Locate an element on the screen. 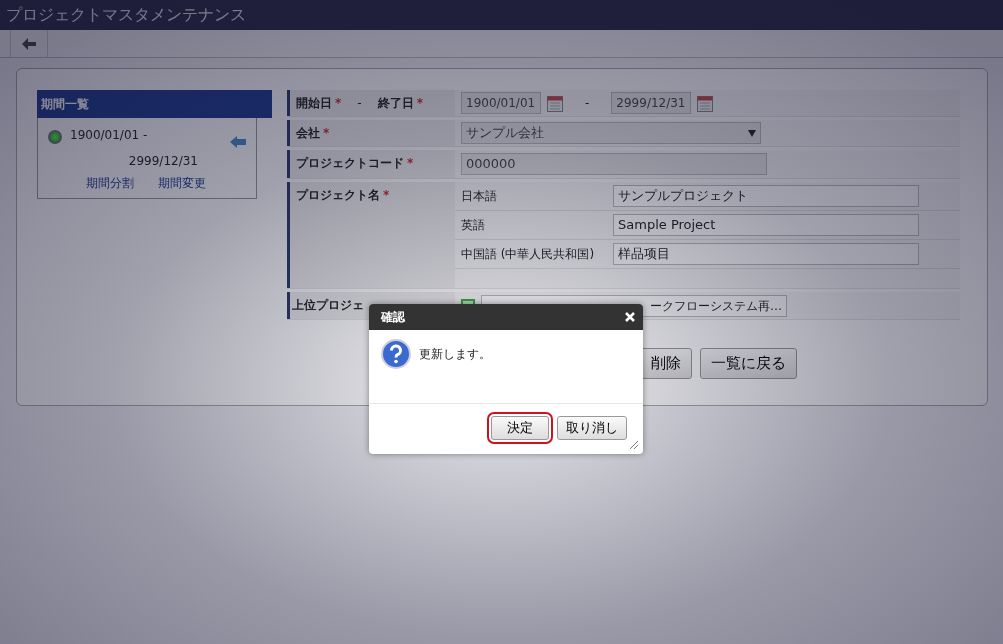 This screenshot has height=644, width=1003. period-start: 1900/01/01 - is located at coordinates (109, 135).